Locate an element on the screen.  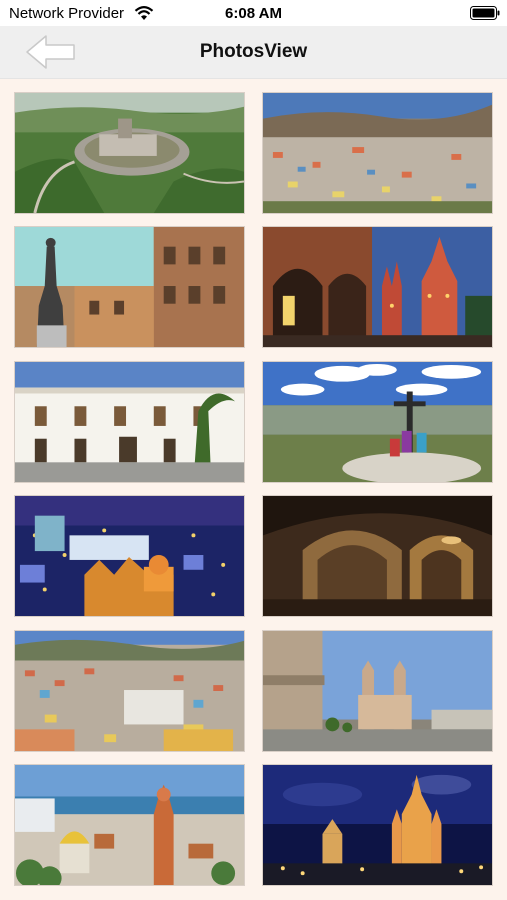
clock: 6:08 AM is located at coordinates (253, 13).